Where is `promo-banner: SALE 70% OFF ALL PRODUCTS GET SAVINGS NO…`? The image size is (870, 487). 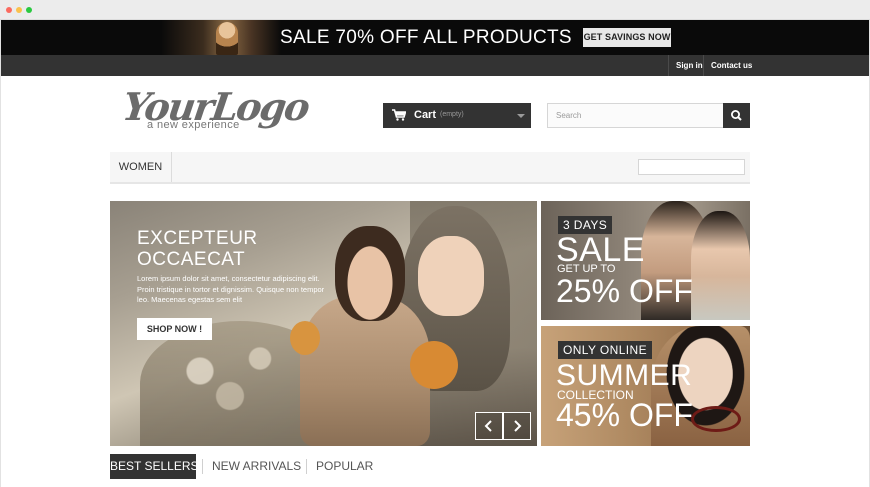 promo-banner: SALE 70% OFF ALL PRODUCTS GET SAVINGS NO… is located at coordinates (435, 37).